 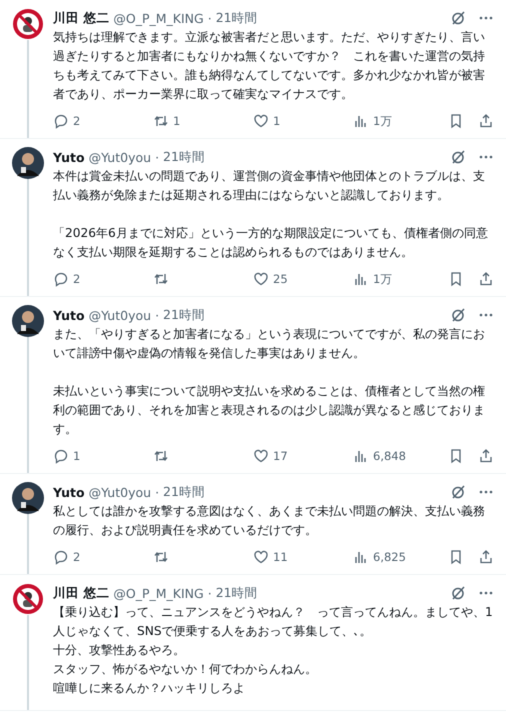 What do you see at coordinates (149, 688) in the screenshot?
I see `post-text: 喧嘩しに来るんか？ハッキリしろよ` at bounding box center [149, 688].